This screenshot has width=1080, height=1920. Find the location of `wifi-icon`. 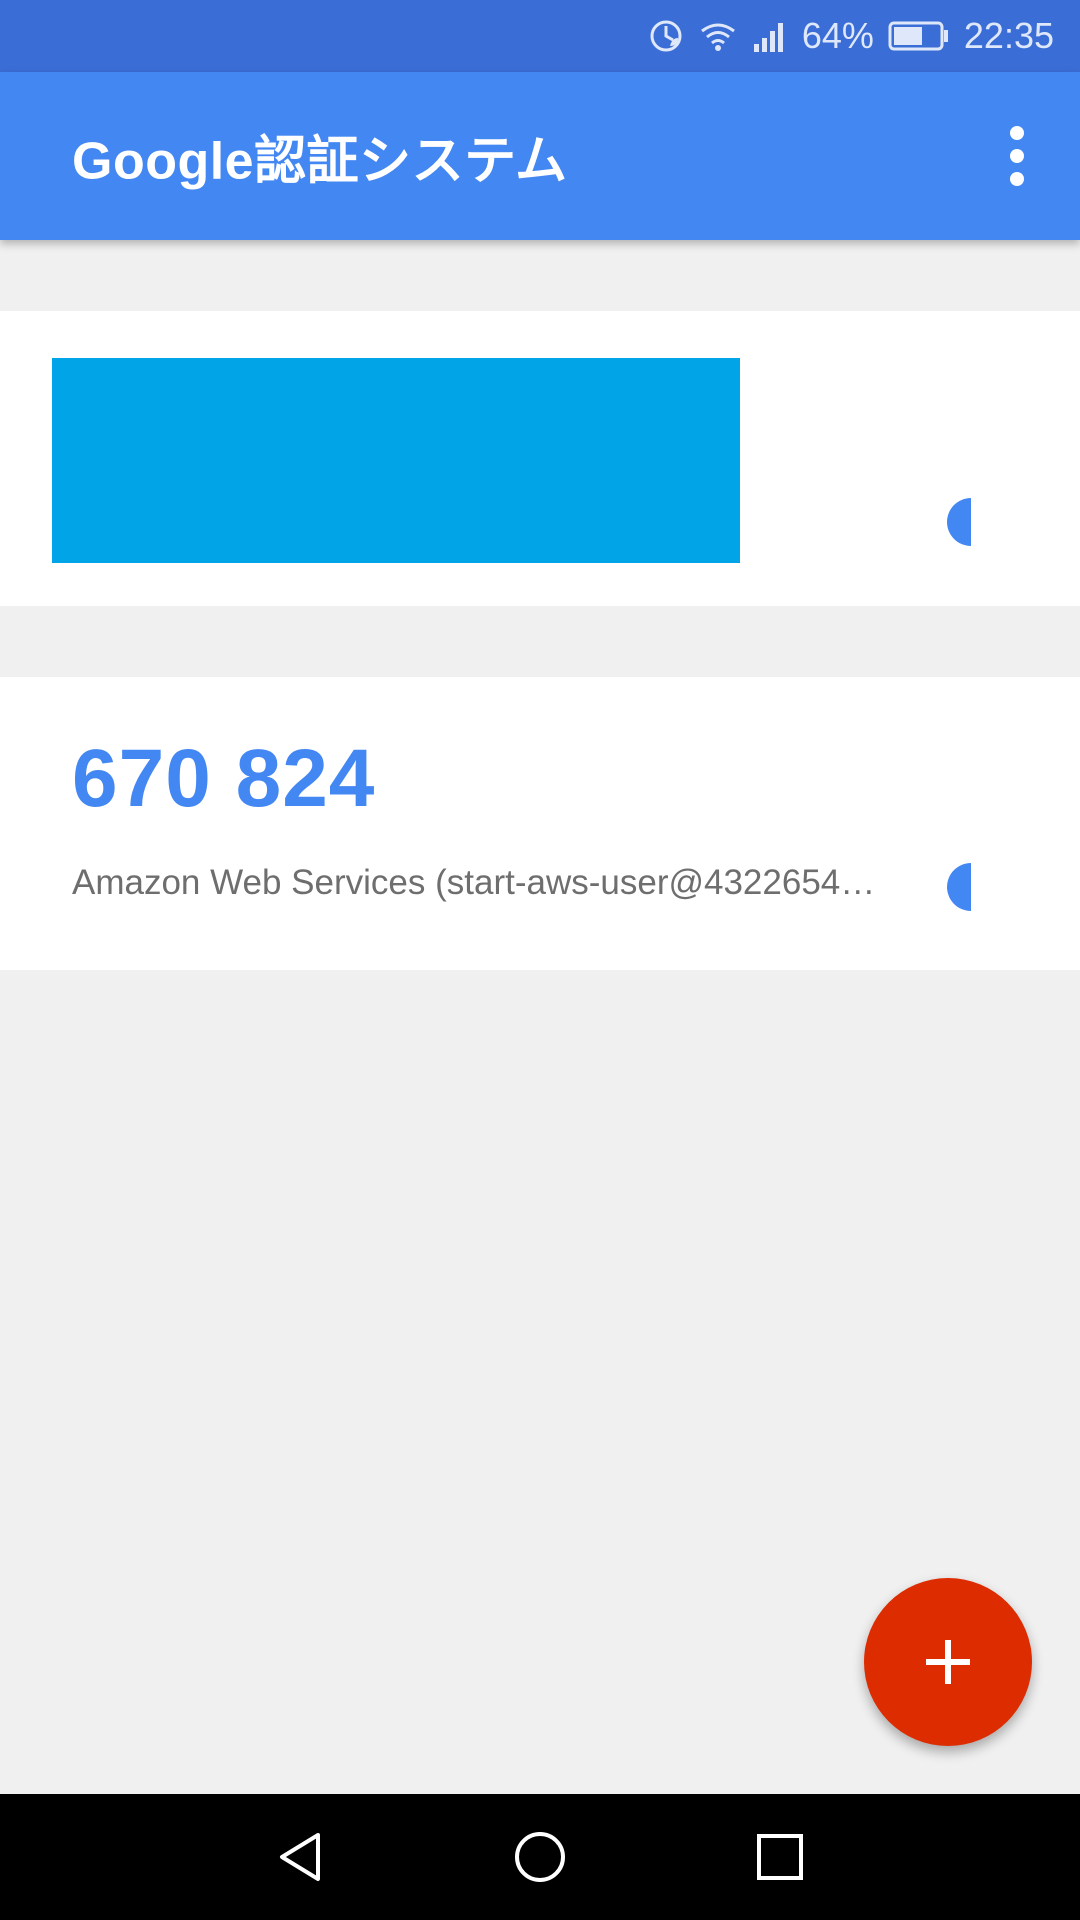

wifi-icon is located at coordinates (718, 36).